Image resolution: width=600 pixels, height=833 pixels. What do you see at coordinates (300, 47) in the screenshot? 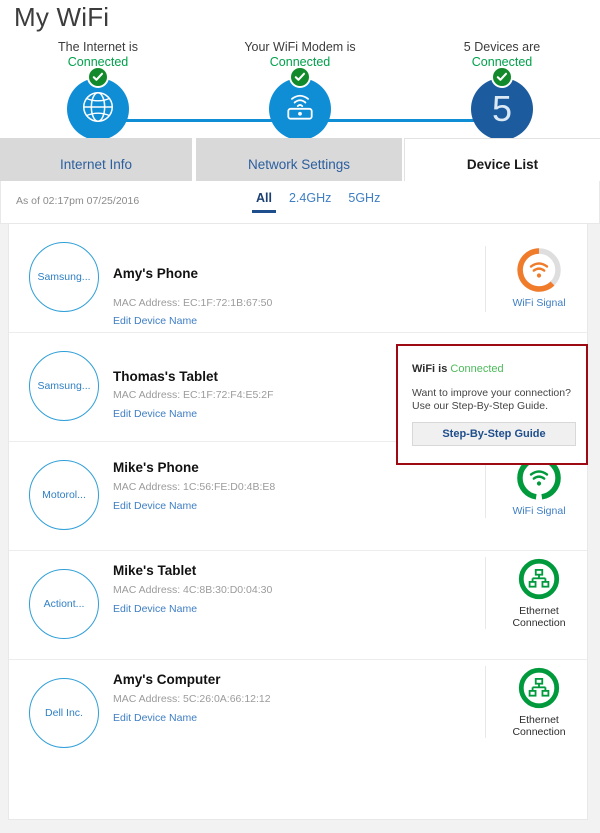
I see `status-line1-modem: Your WiFi Modem is` at bounding box center [300, 47].